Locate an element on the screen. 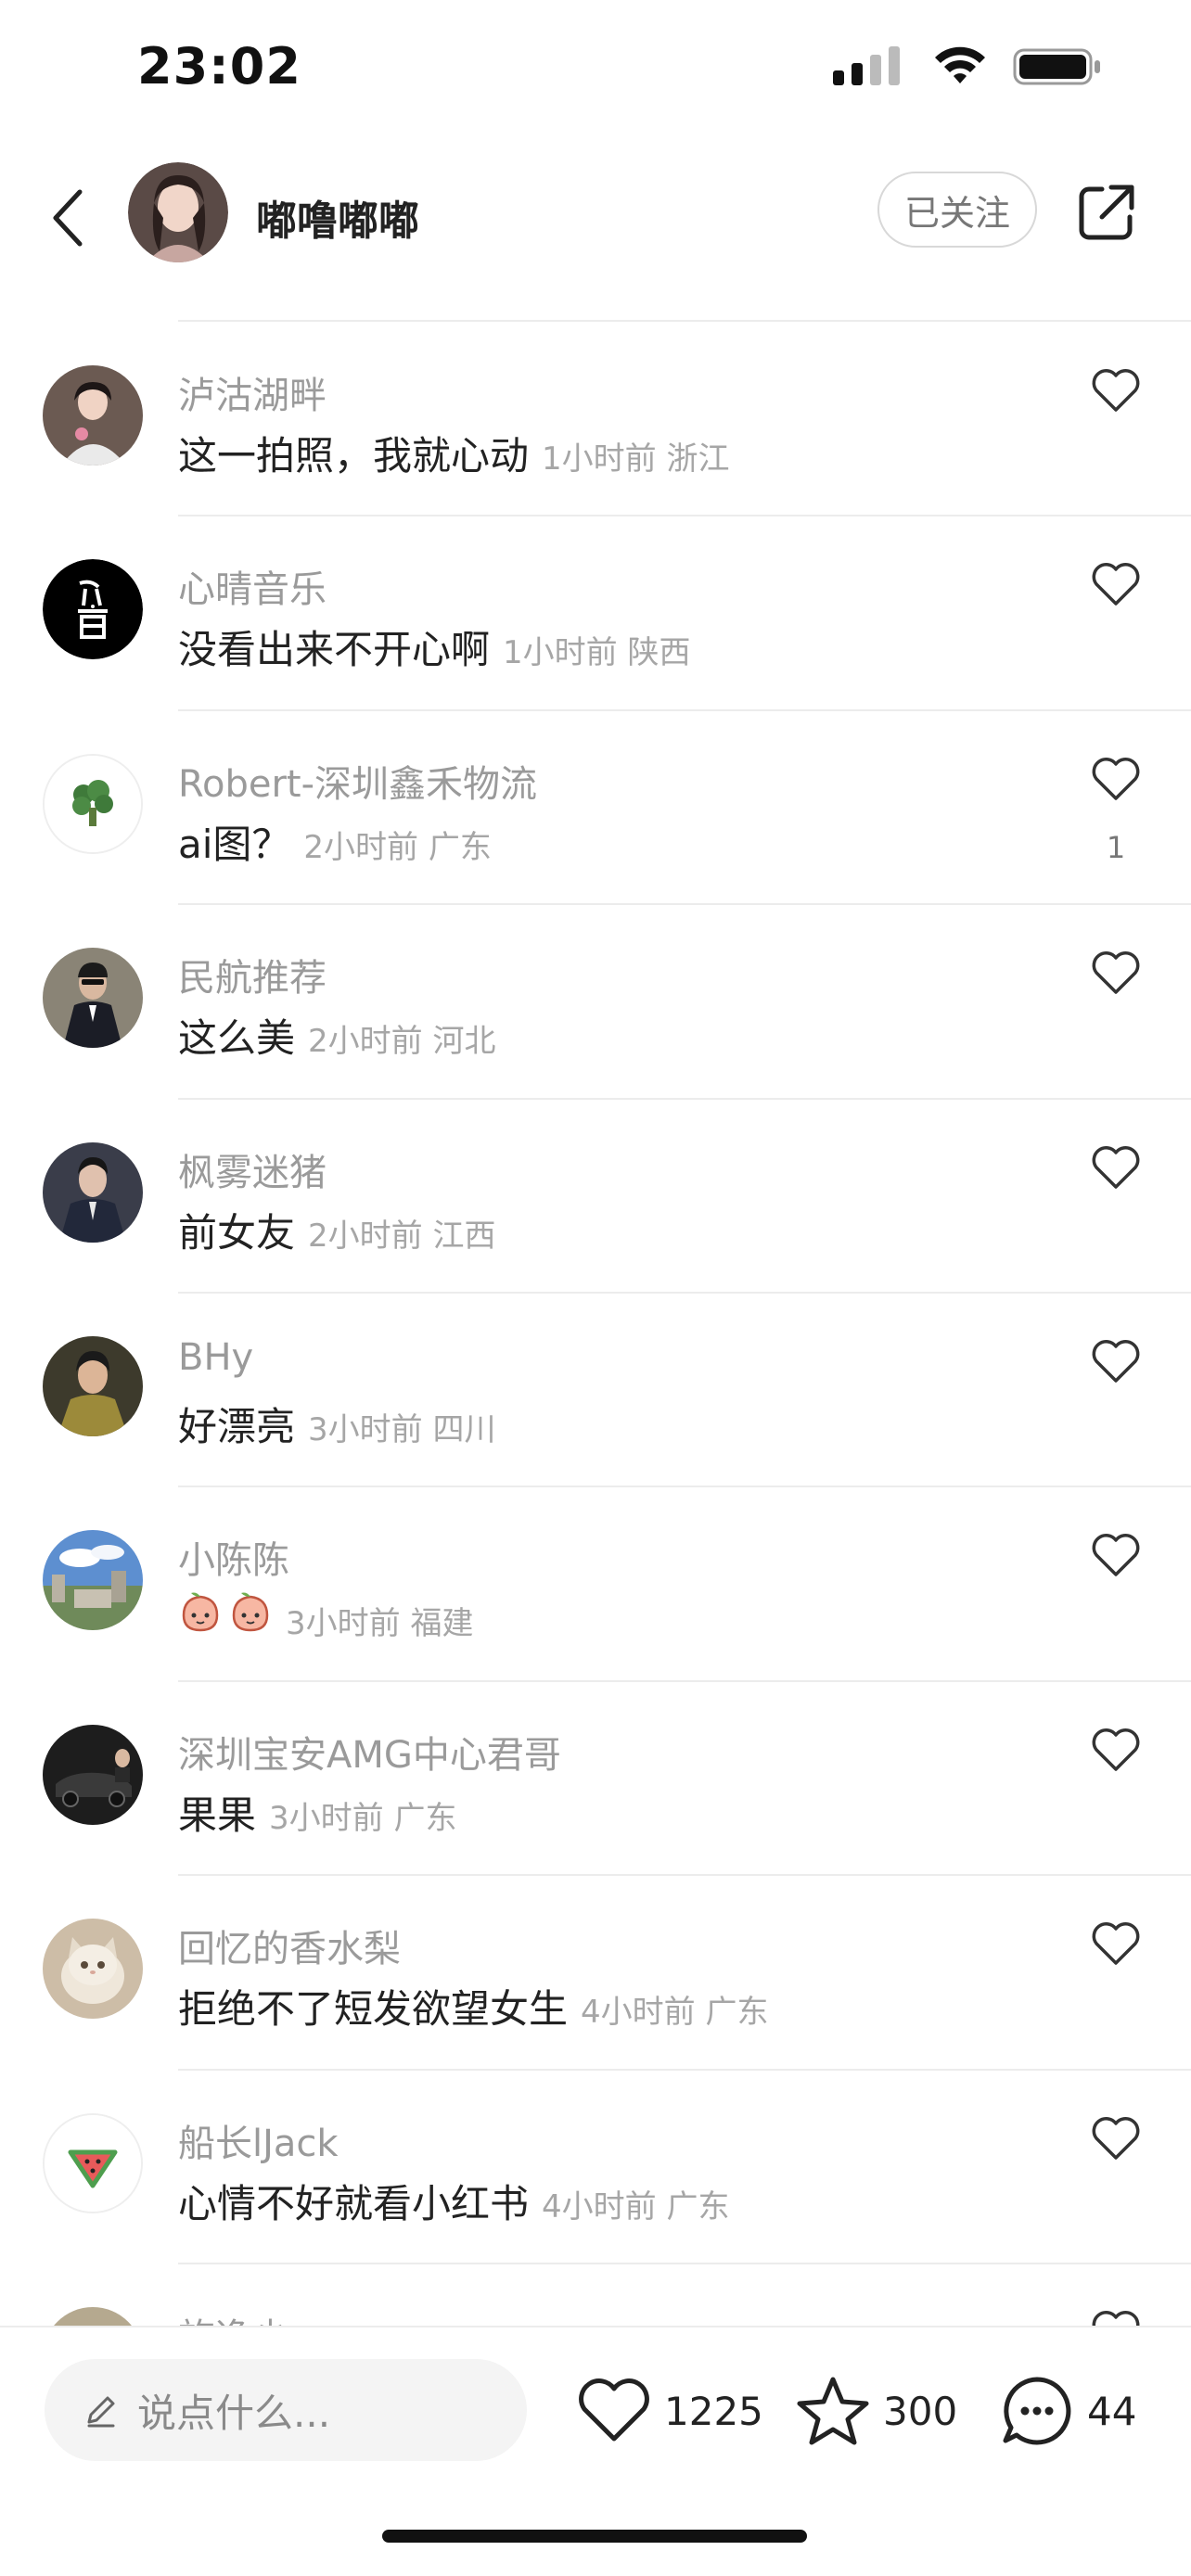 The width and height of the screenshot is (1191, 2576). status-bar: 23:02 is located at coordinates (595, 69).